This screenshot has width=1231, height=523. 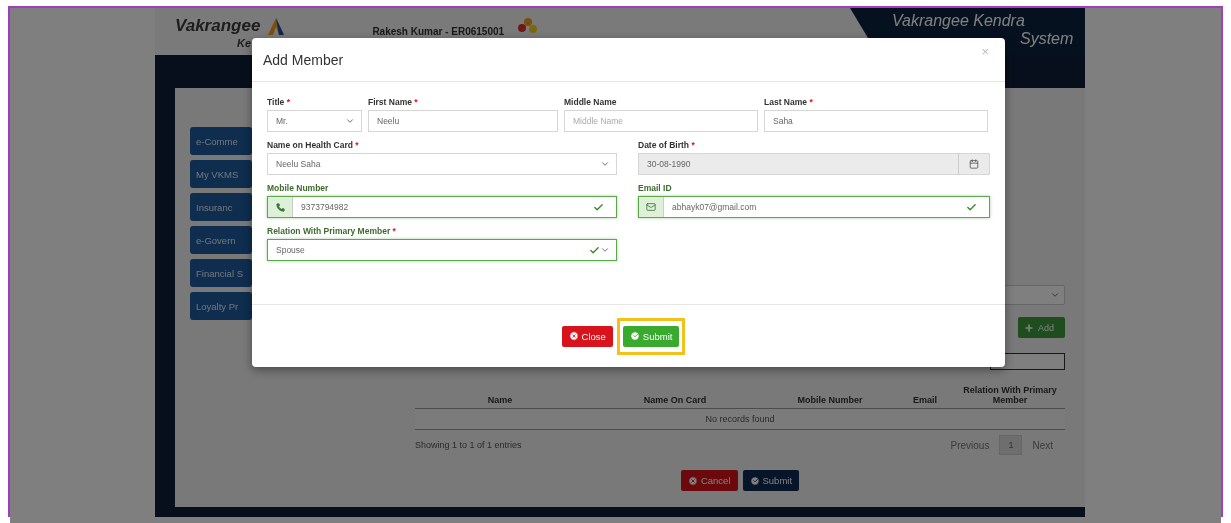 What do you see at coordinates (221, 306) in the screenshot?
I see `sidebar-item: Loyalty Pr` at bounding box center [221, 306].